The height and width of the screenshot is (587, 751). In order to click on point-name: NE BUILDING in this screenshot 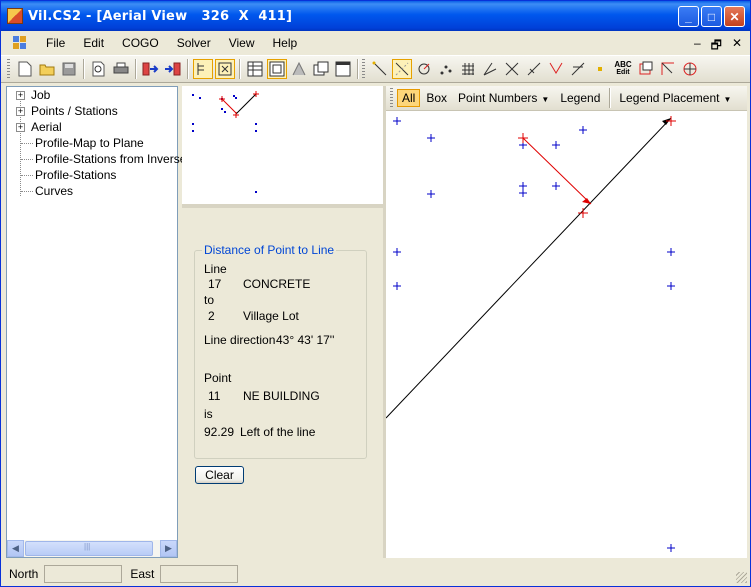, I will do `click(281, 396)`.